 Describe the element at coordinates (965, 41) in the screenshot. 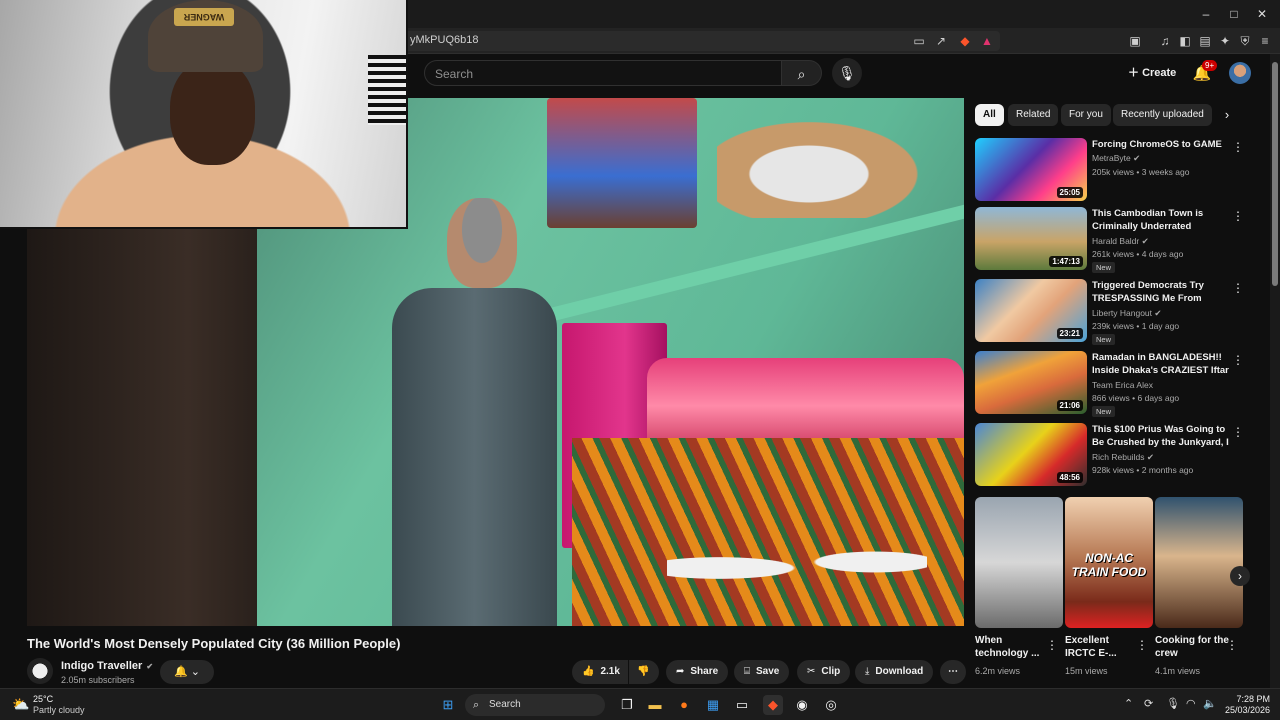

I see `brave-shields-icon: ◆` at that location.